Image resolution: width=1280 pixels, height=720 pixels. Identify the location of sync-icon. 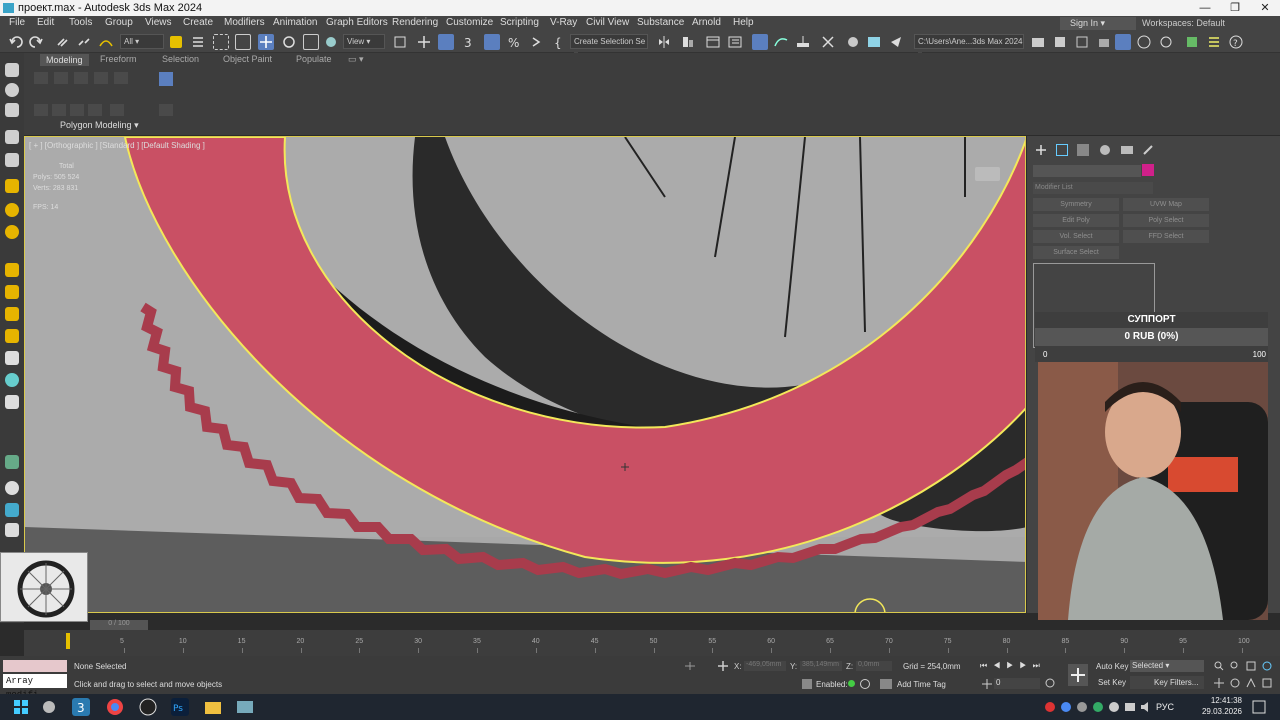
(1166, 42).